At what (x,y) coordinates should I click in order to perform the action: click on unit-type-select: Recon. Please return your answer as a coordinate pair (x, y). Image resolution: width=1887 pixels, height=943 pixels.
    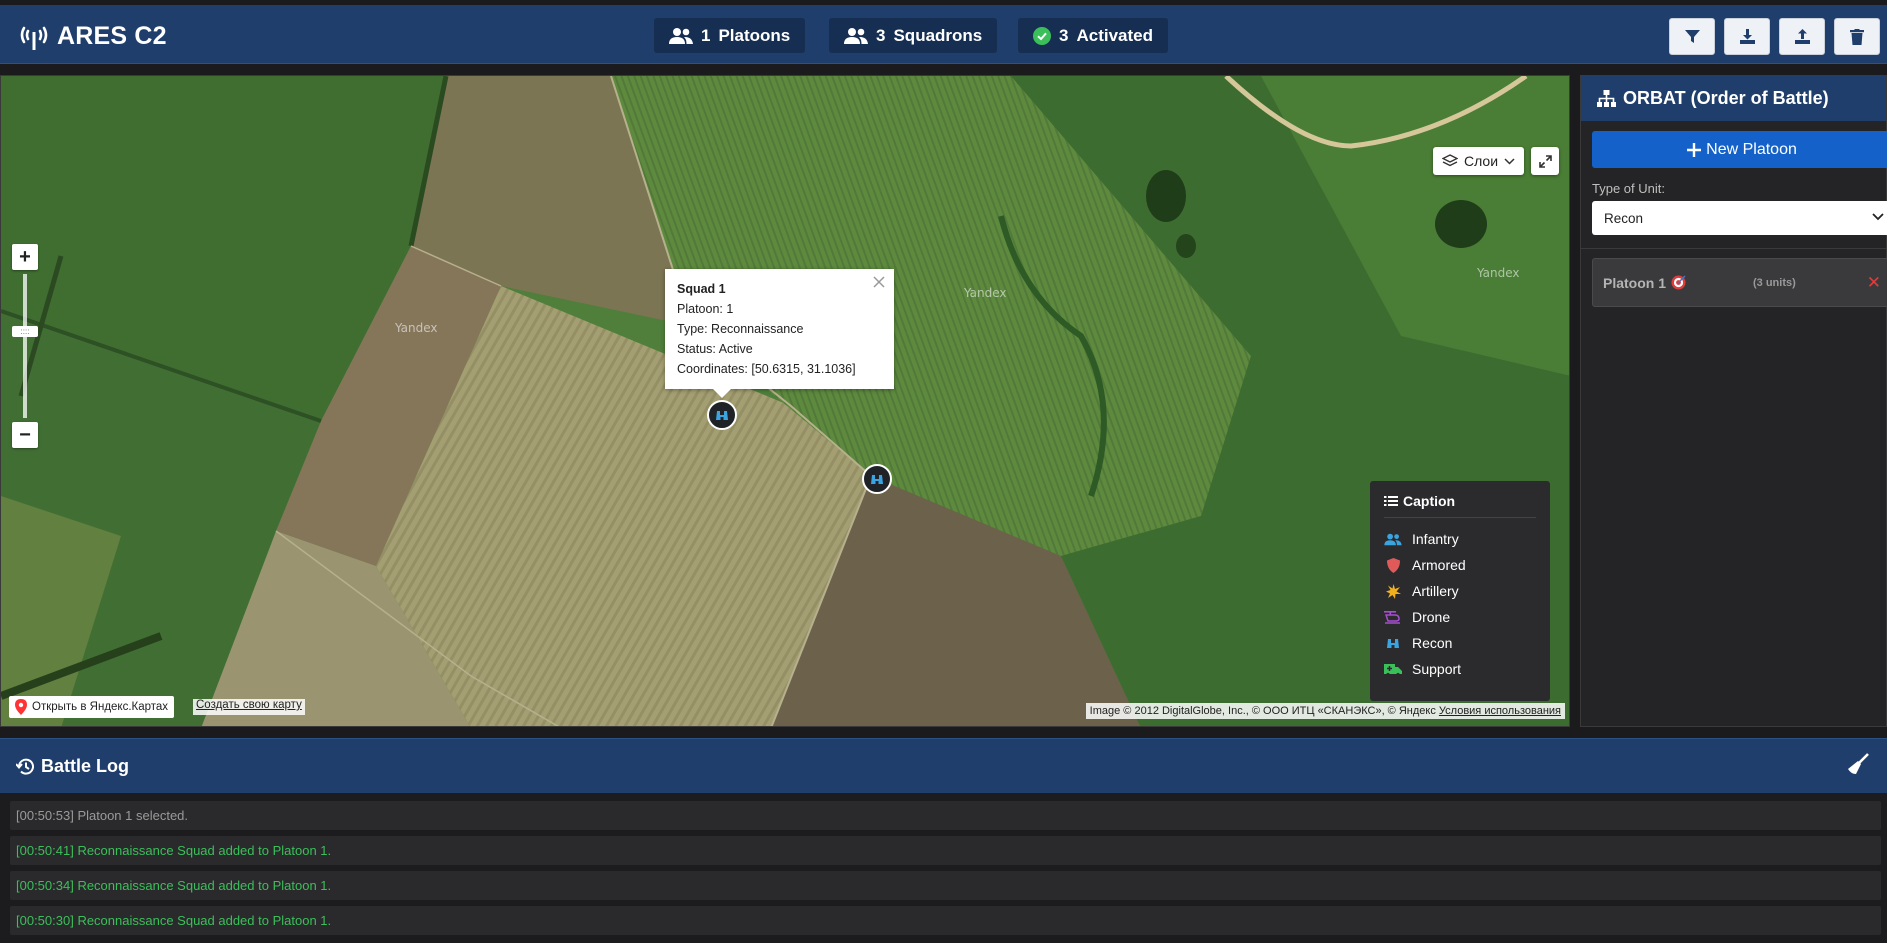
    Looking at the image, I should click on (1739, 218).